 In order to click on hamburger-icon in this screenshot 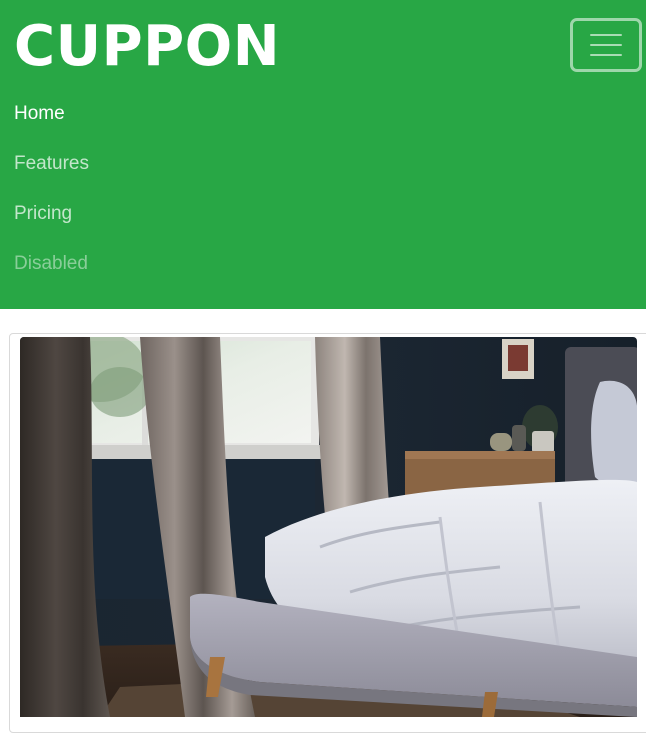, I will do `click(606, 45)`.